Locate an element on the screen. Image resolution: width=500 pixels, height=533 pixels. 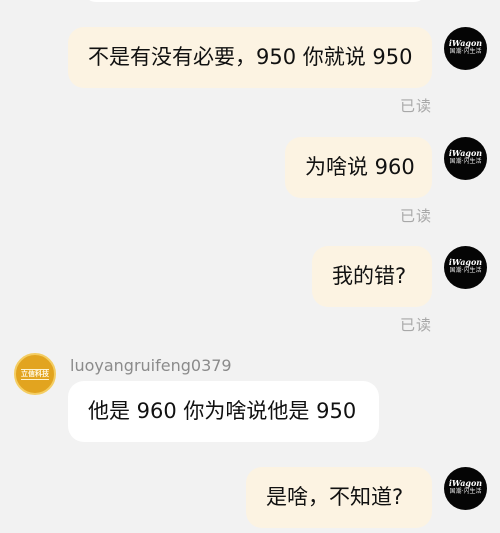
message-text: 他是 960 你为啥说他是 950 is located at coordinates (222, 411).